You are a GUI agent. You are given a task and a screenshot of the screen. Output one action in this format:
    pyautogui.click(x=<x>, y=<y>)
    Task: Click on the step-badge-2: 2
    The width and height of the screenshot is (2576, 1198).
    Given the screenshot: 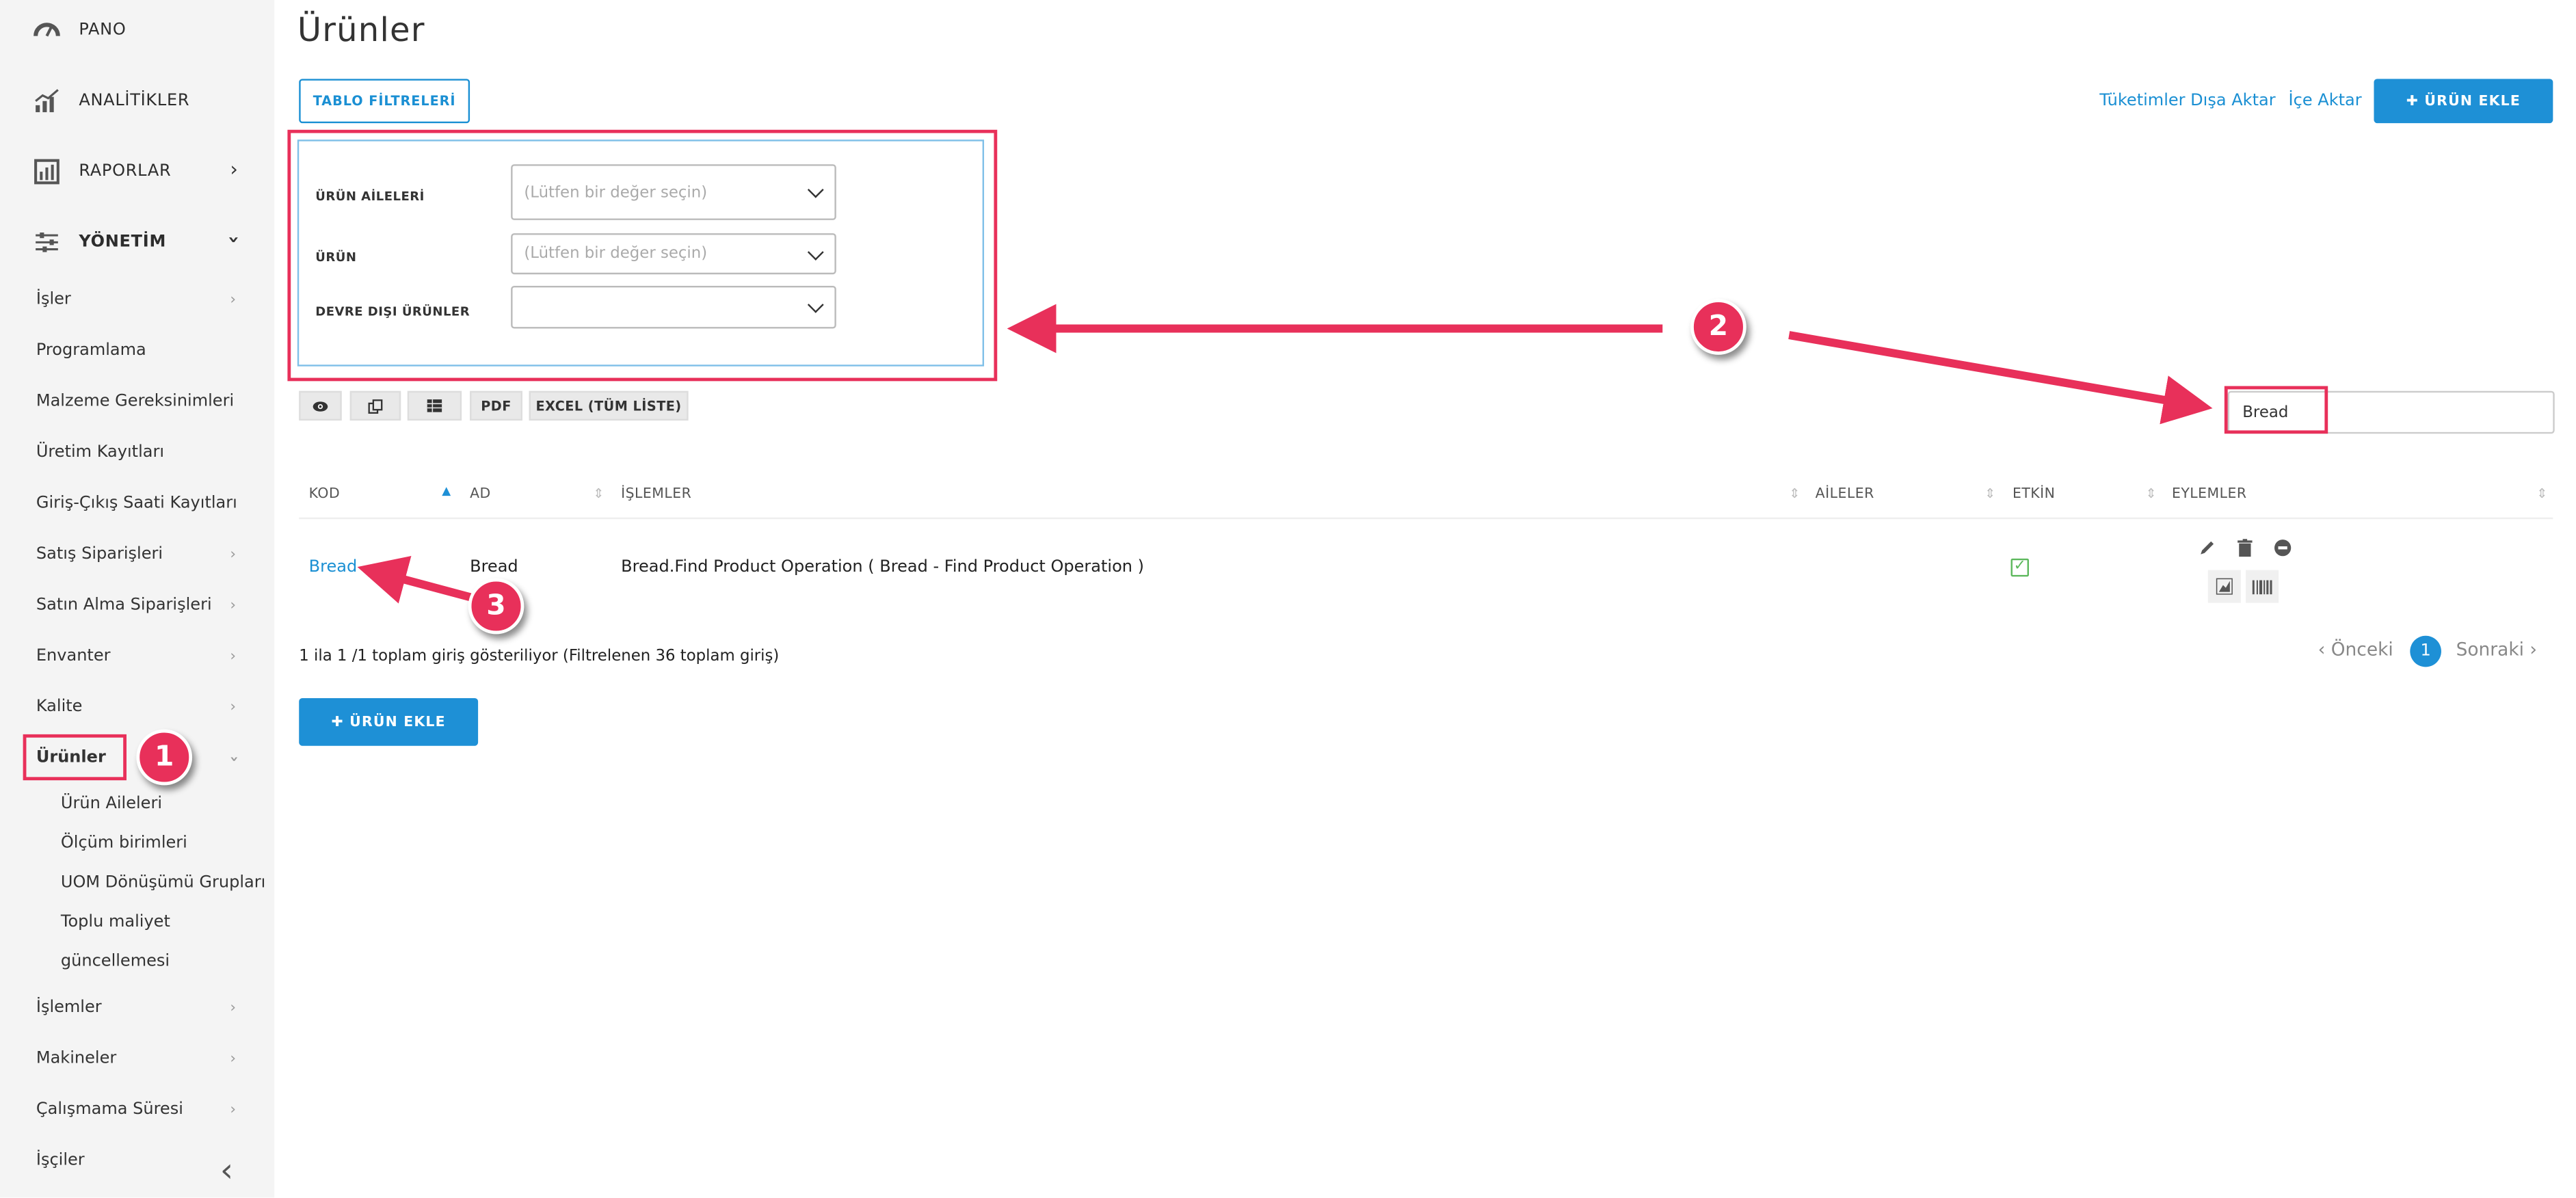 What is the action you would take?
    pyautogui.click(x=1718, y=327)
    